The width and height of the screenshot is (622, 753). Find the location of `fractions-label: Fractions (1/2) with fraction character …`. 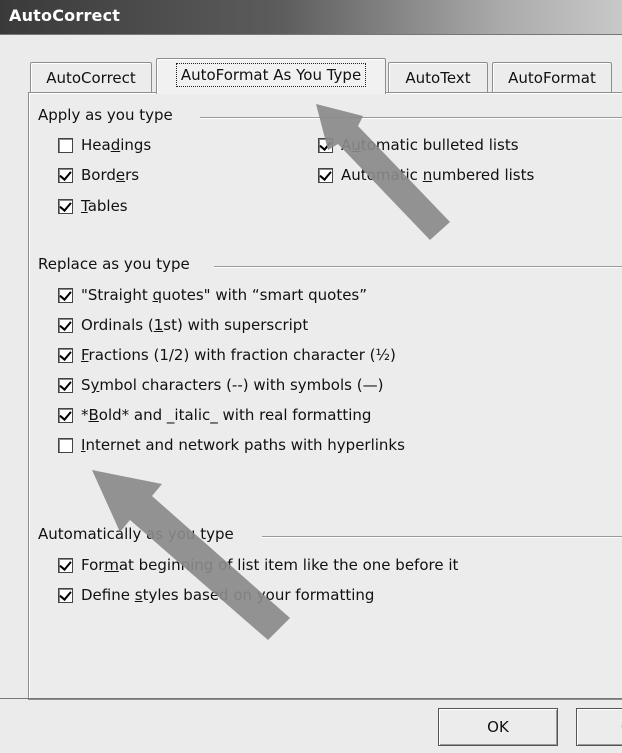

fractions-label: Fractions (1/2) with fraction character … is located at coordinates (238, 355).